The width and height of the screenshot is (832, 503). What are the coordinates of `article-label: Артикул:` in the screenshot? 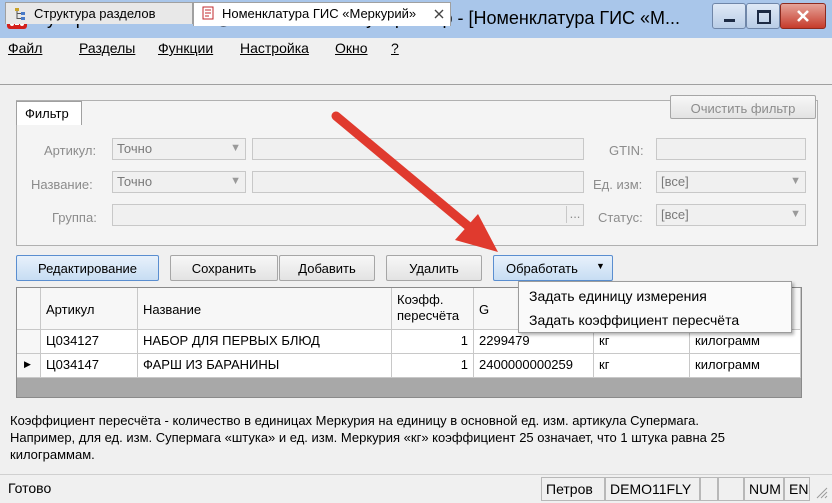 It's located at (70, 150).